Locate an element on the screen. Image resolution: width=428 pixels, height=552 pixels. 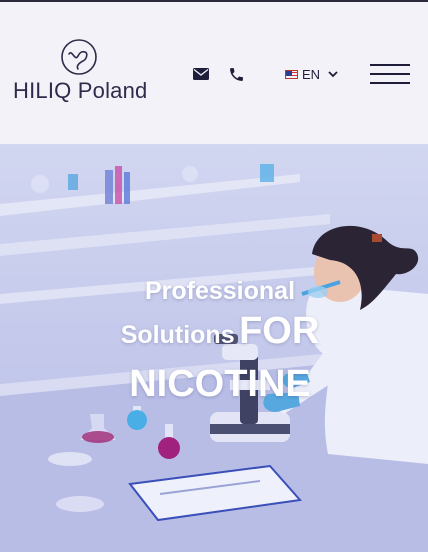
chevron-down-icon is located at coordinates (333, 74).